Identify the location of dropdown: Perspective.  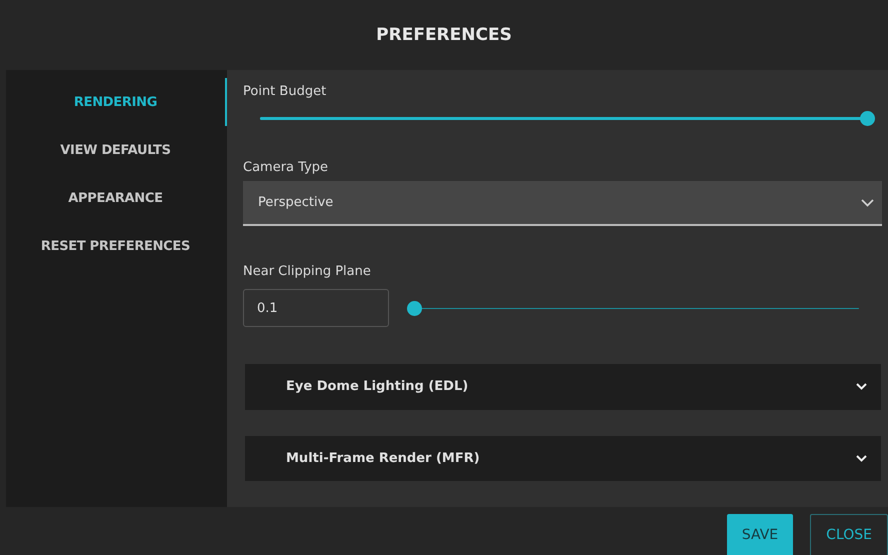
(562, 203).